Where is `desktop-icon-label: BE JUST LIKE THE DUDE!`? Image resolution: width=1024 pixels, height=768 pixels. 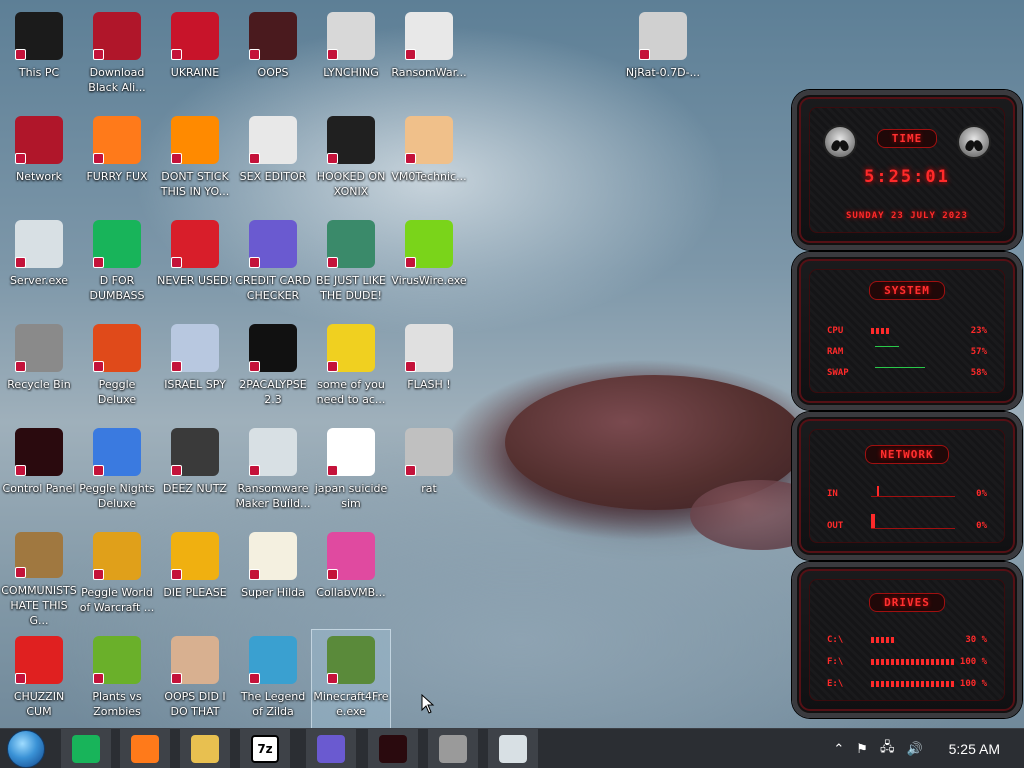
desktop-icon-label: BE JUST LIKE THE DUDE! is located at coordinates (351, 288).